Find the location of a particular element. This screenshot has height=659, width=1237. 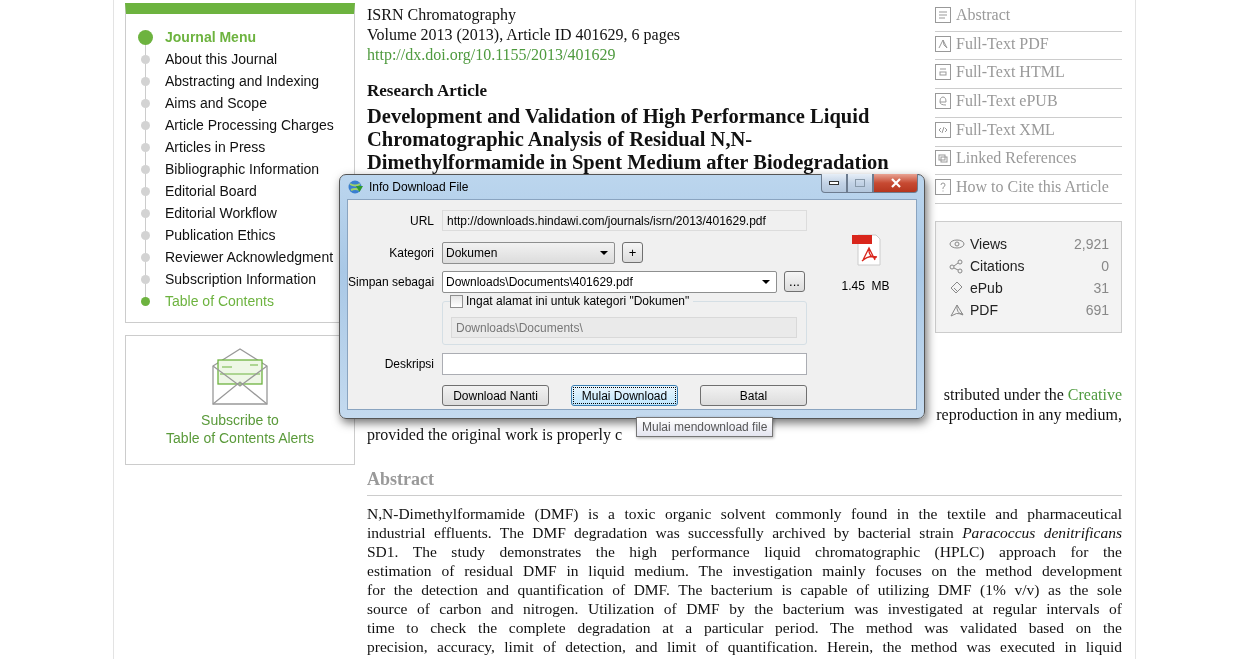

license-link: Creative is located at coordinates (1094, 394).